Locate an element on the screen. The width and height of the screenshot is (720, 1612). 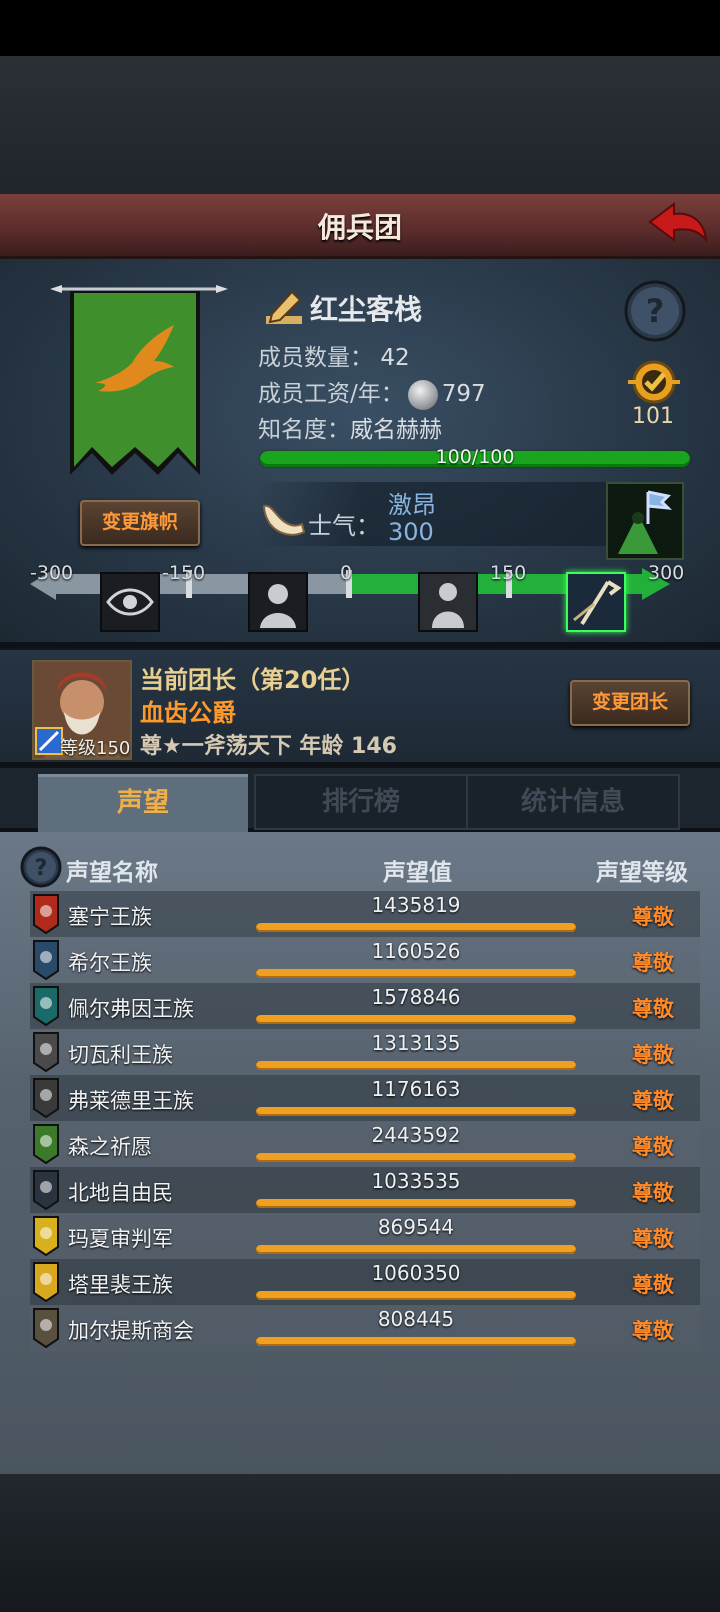
member-count: 成员数量： 42 is located at coordinates (334, 355).